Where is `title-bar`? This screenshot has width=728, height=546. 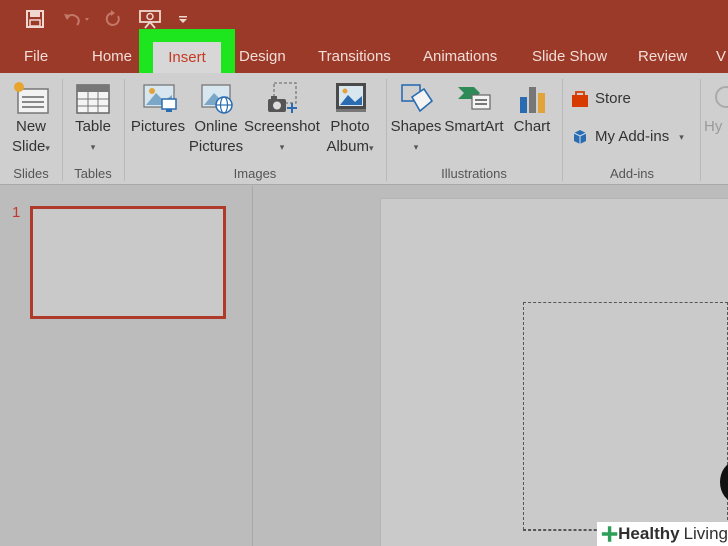
title-bar is located at coordinates (364, 19).